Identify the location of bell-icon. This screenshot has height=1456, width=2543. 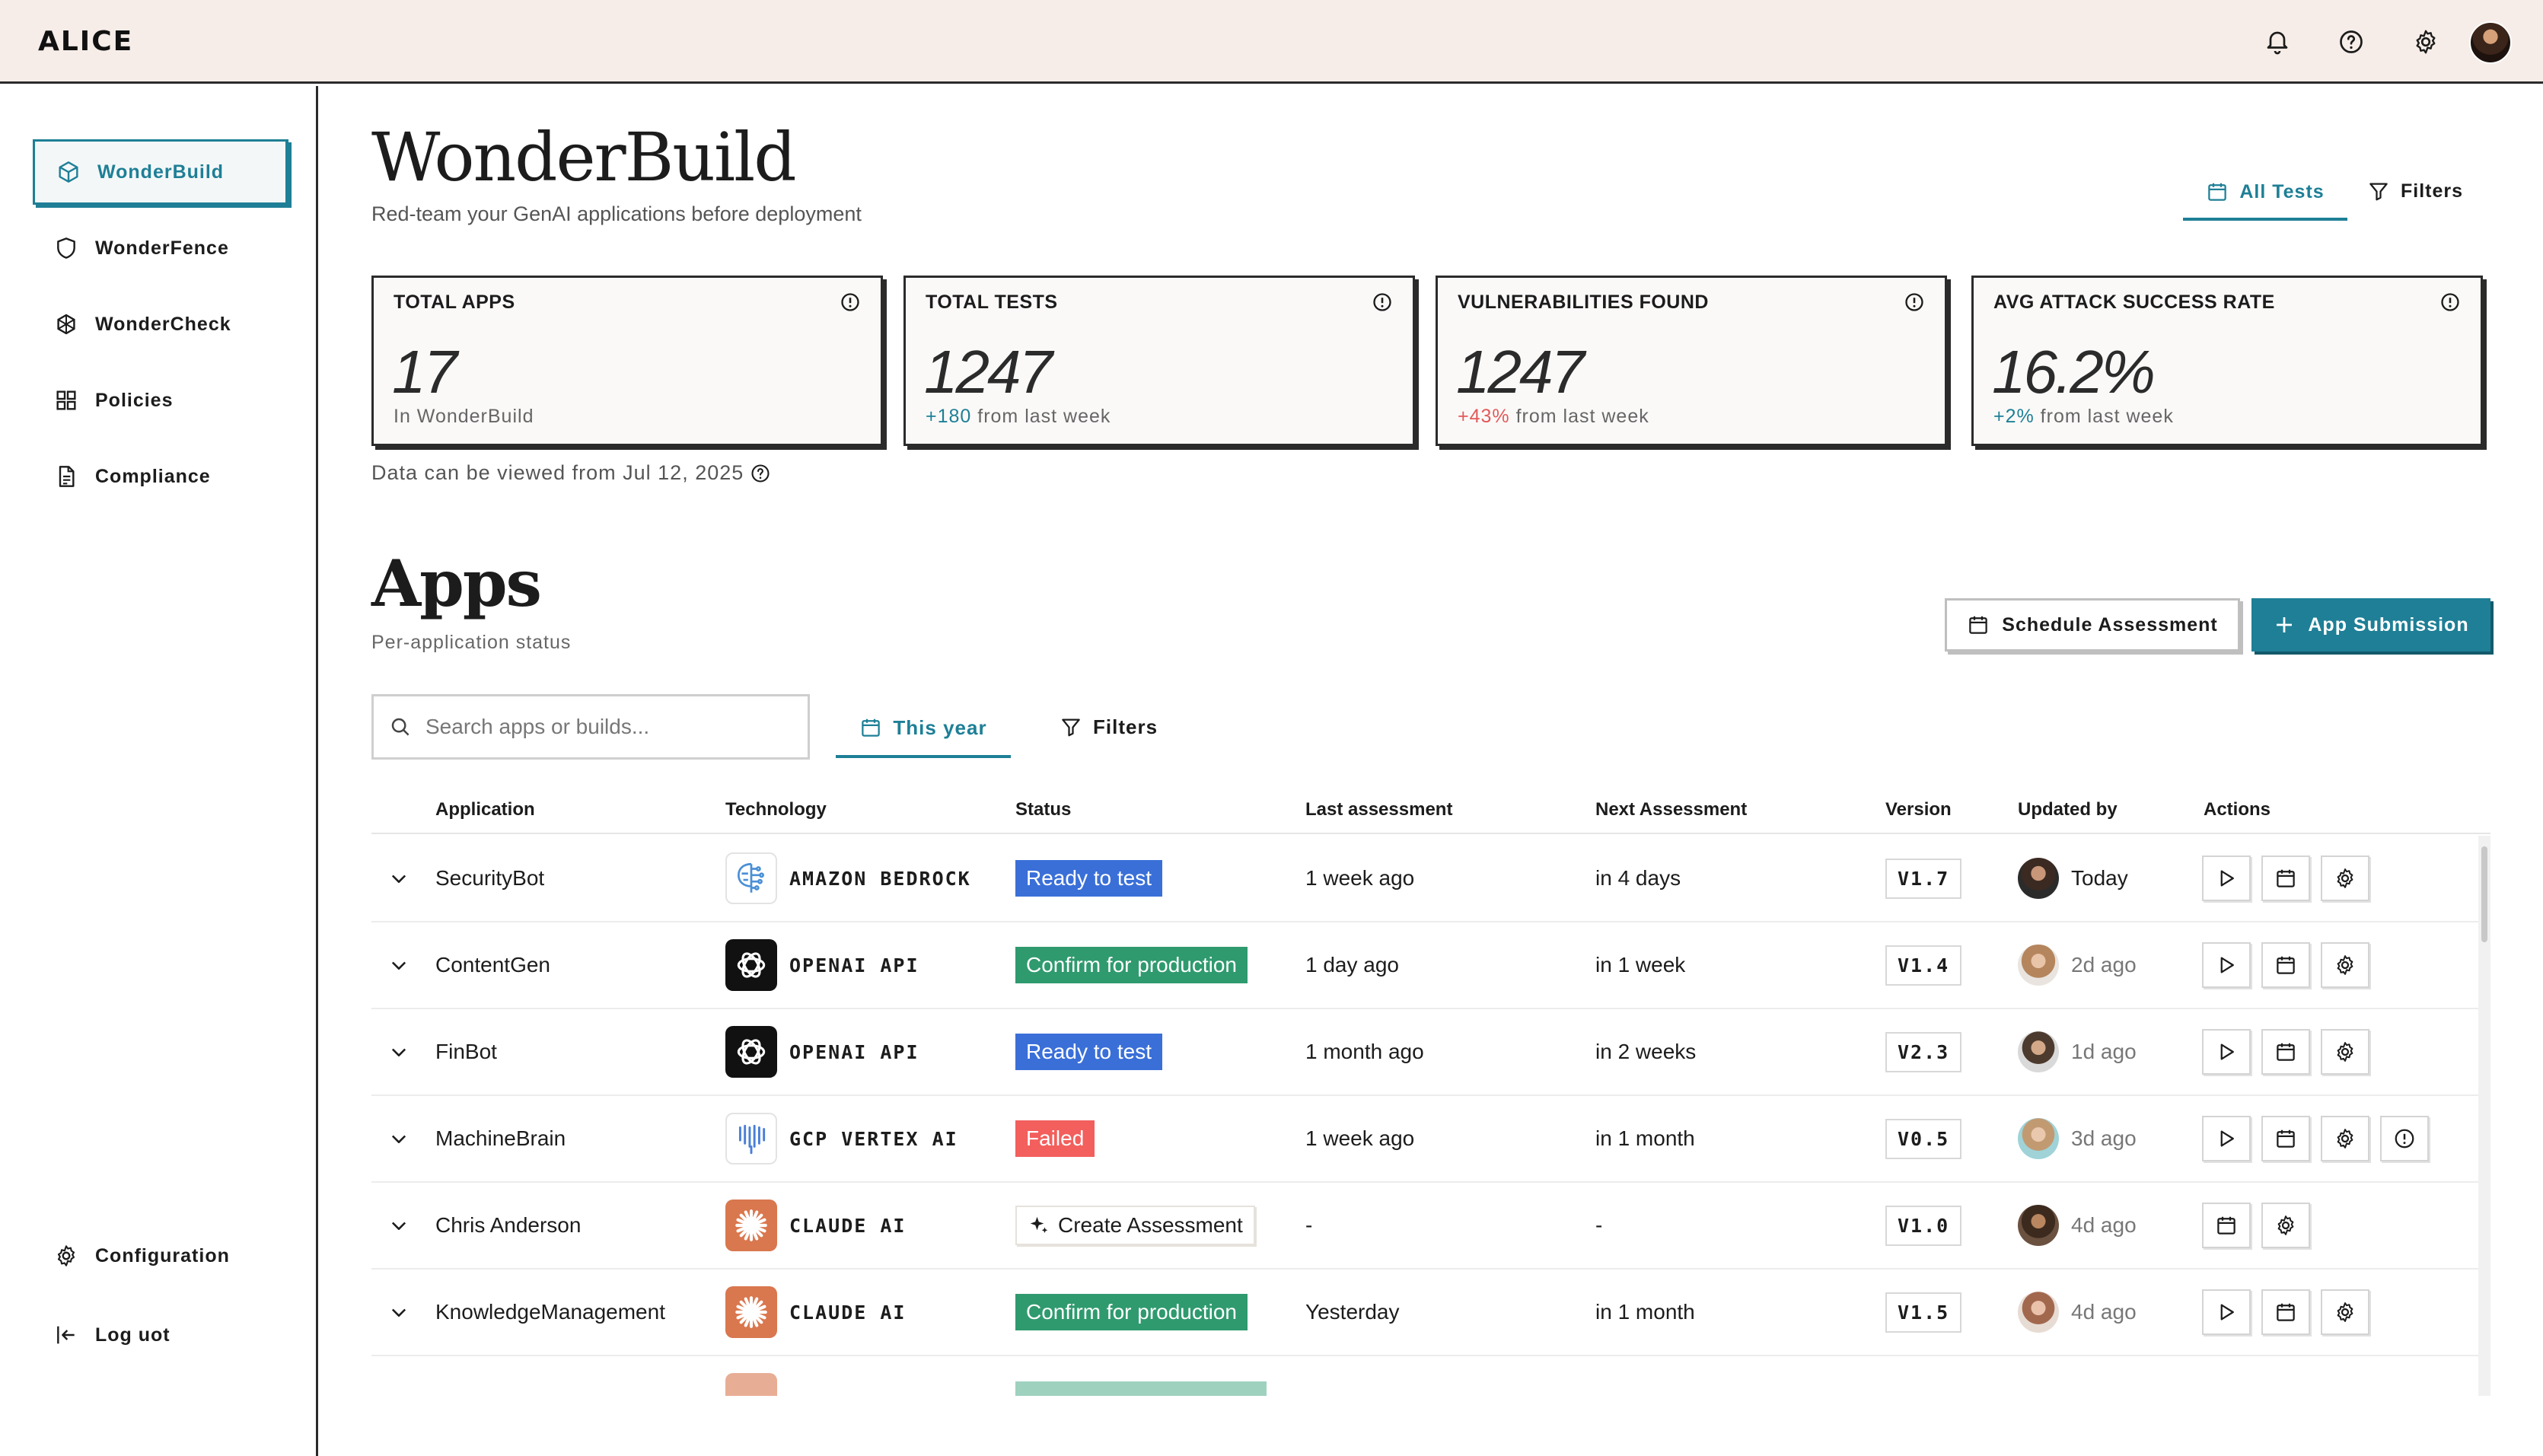
(2277, 42).